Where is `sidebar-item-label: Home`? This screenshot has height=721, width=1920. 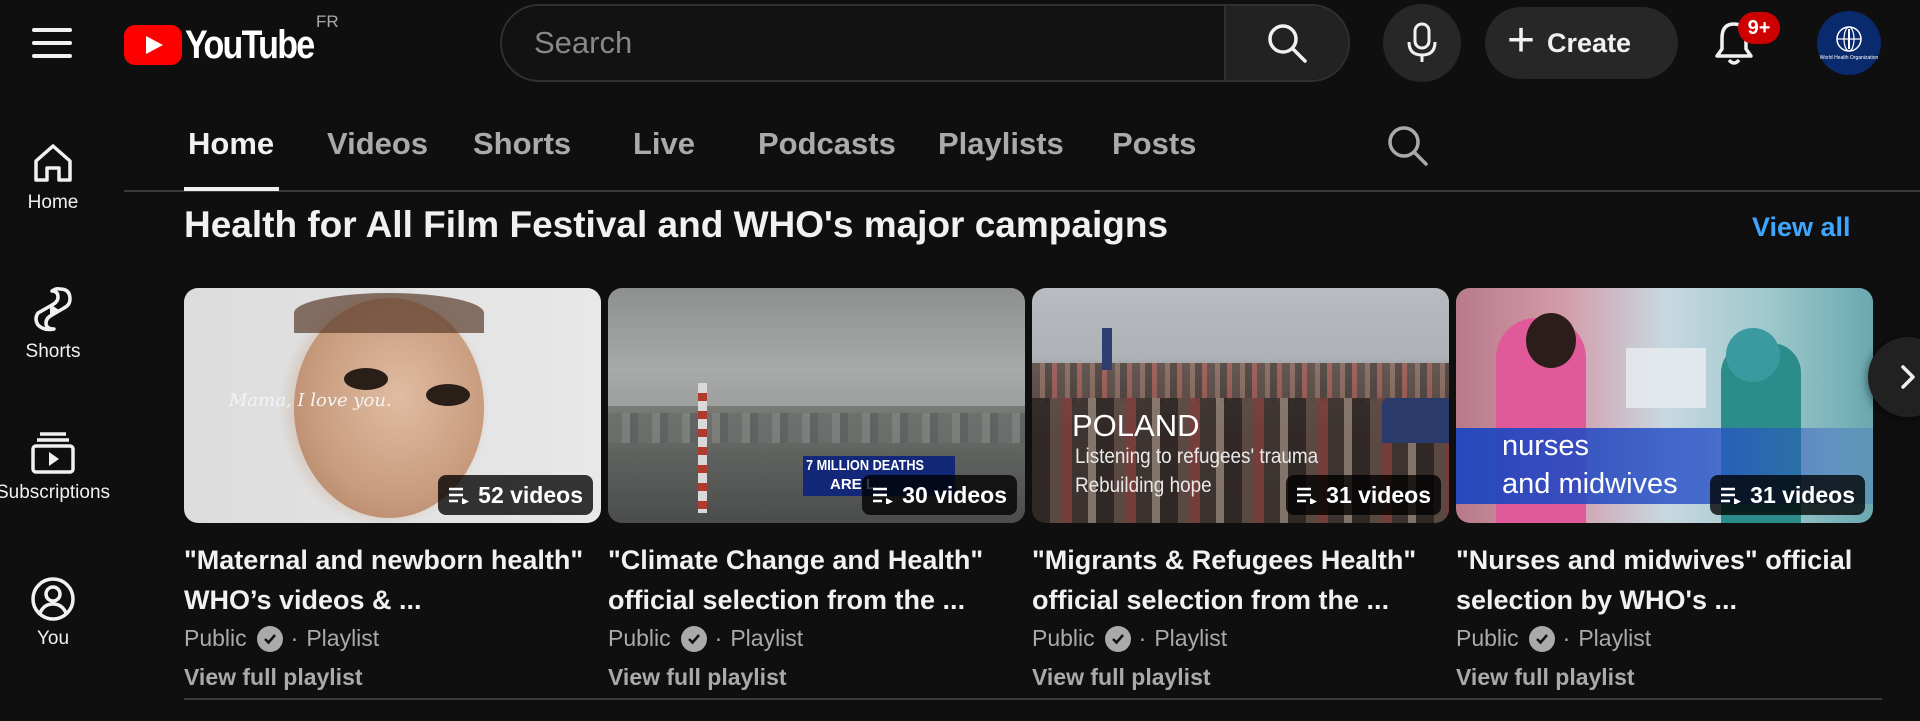 sidebar-item-label: Home is located at coordinates (53, 202).